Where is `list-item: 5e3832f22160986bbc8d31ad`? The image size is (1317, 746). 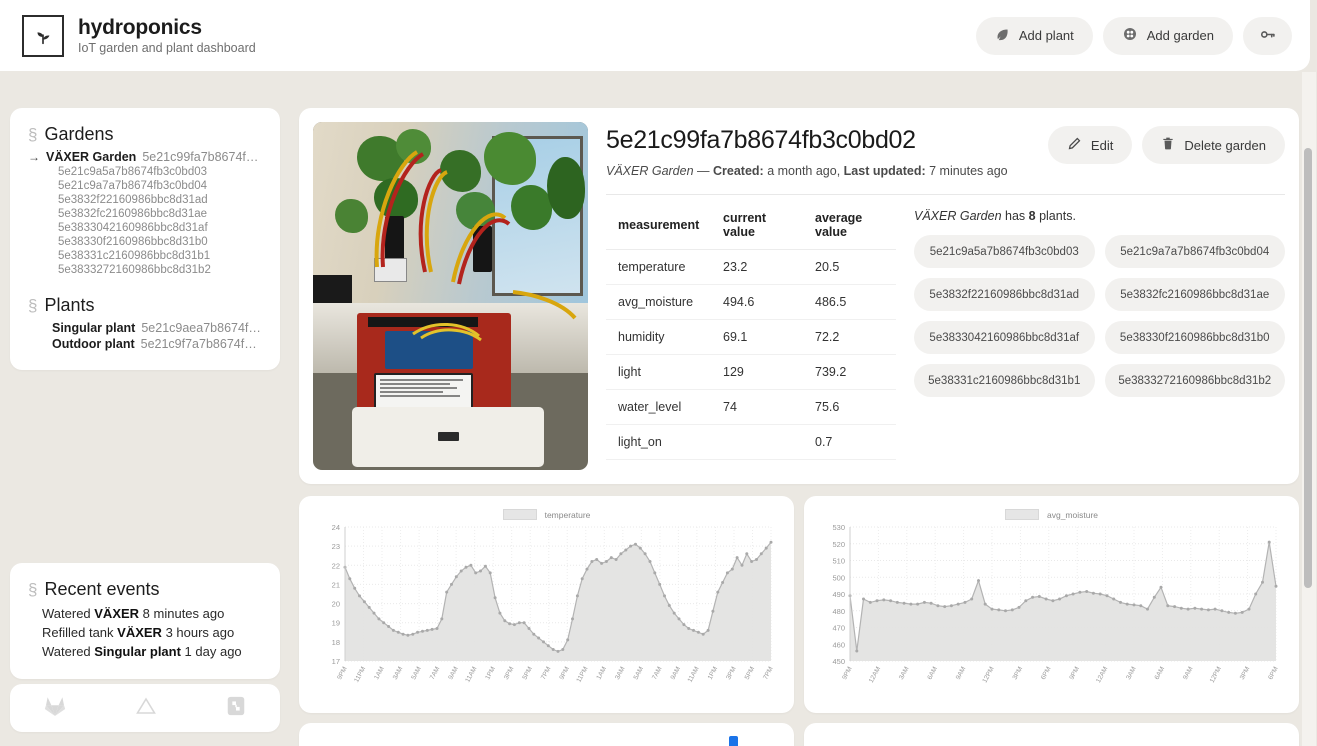
list-item: 5e3832f22160986bbc8d31ad is located at coordinates (145, 200).